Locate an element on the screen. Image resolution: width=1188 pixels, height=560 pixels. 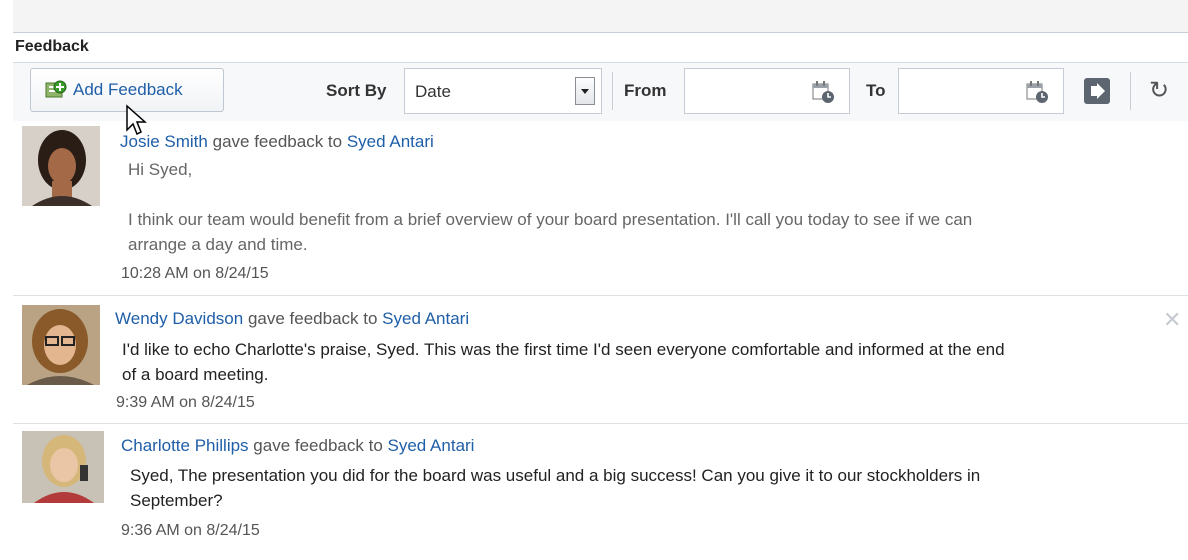
feedback-line: arrange a day and time. is located at coordinates (218, 244).